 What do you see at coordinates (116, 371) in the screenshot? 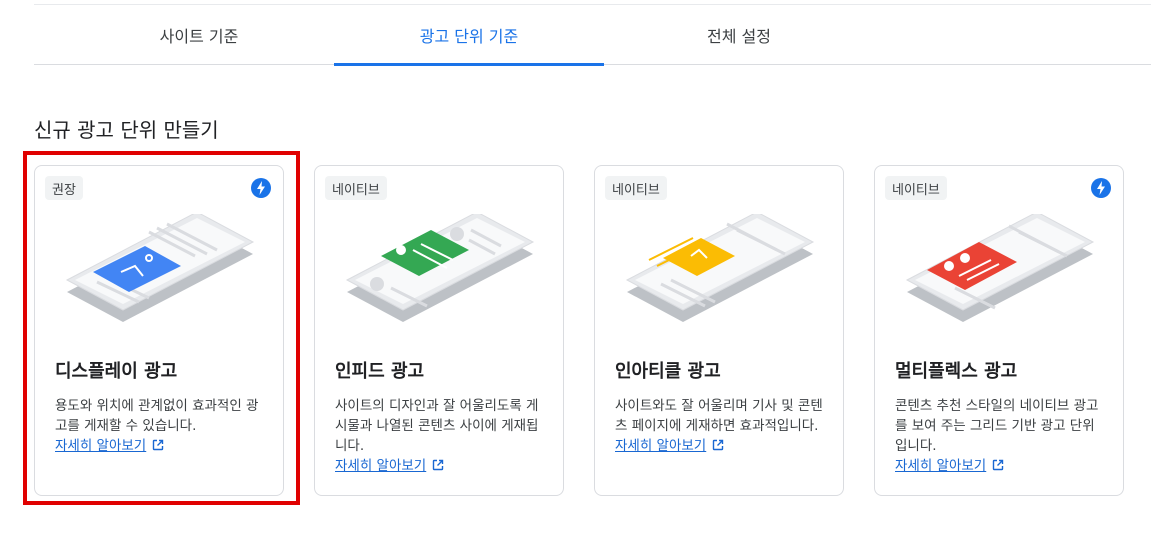
I see `card-title: 디스플레이 광고` at bounding box center [116, 371].